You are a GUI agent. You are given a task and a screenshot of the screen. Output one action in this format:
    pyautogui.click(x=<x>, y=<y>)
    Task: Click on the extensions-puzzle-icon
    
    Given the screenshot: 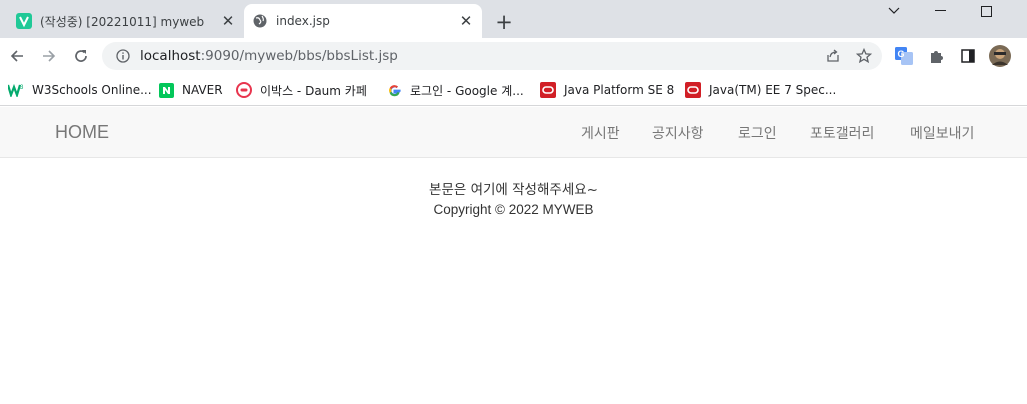 What is the action you would take?
    pyautogui.click(x=936, y=56)
    